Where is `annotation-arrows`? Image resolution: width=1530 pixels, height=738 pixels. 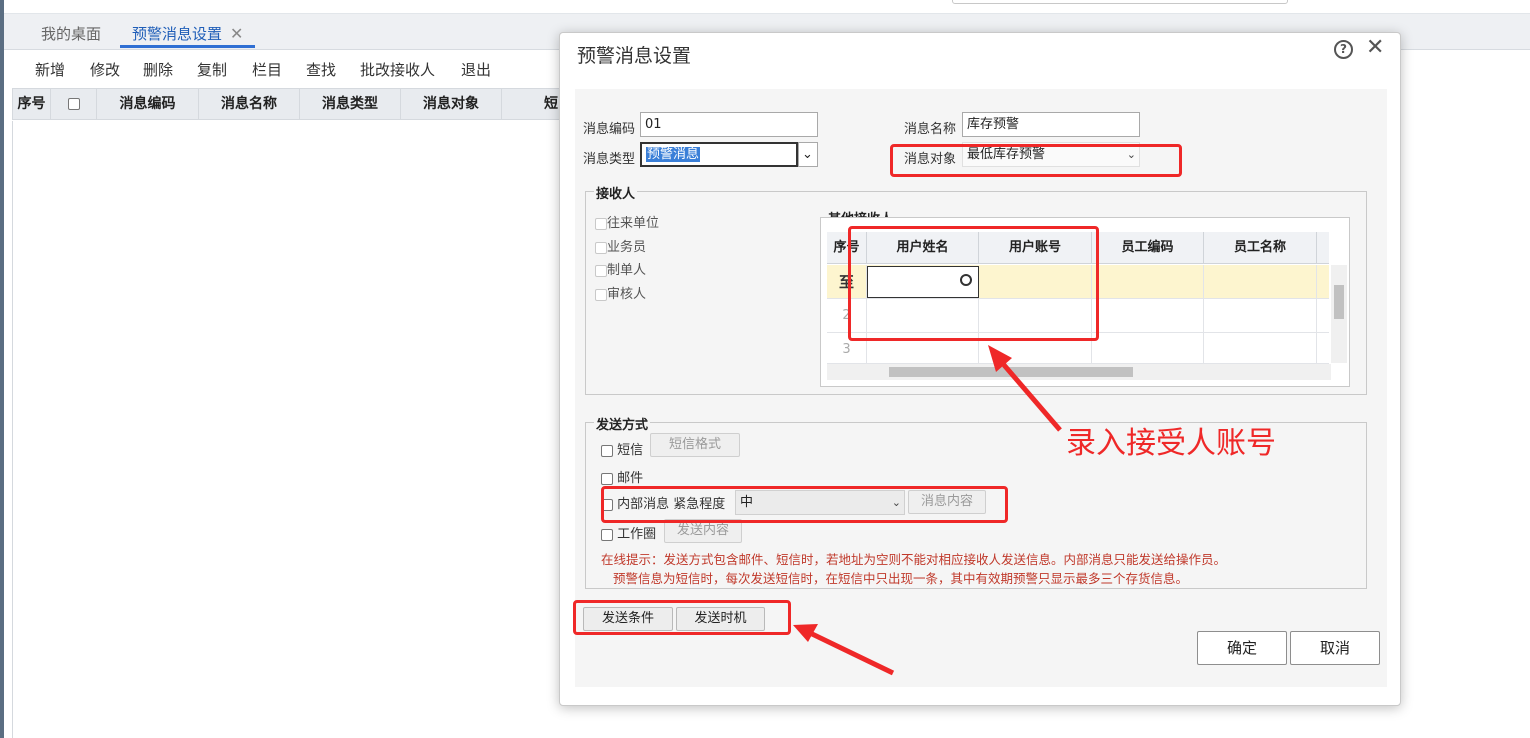
annotation-arrows is located at coordinates (927, 510).